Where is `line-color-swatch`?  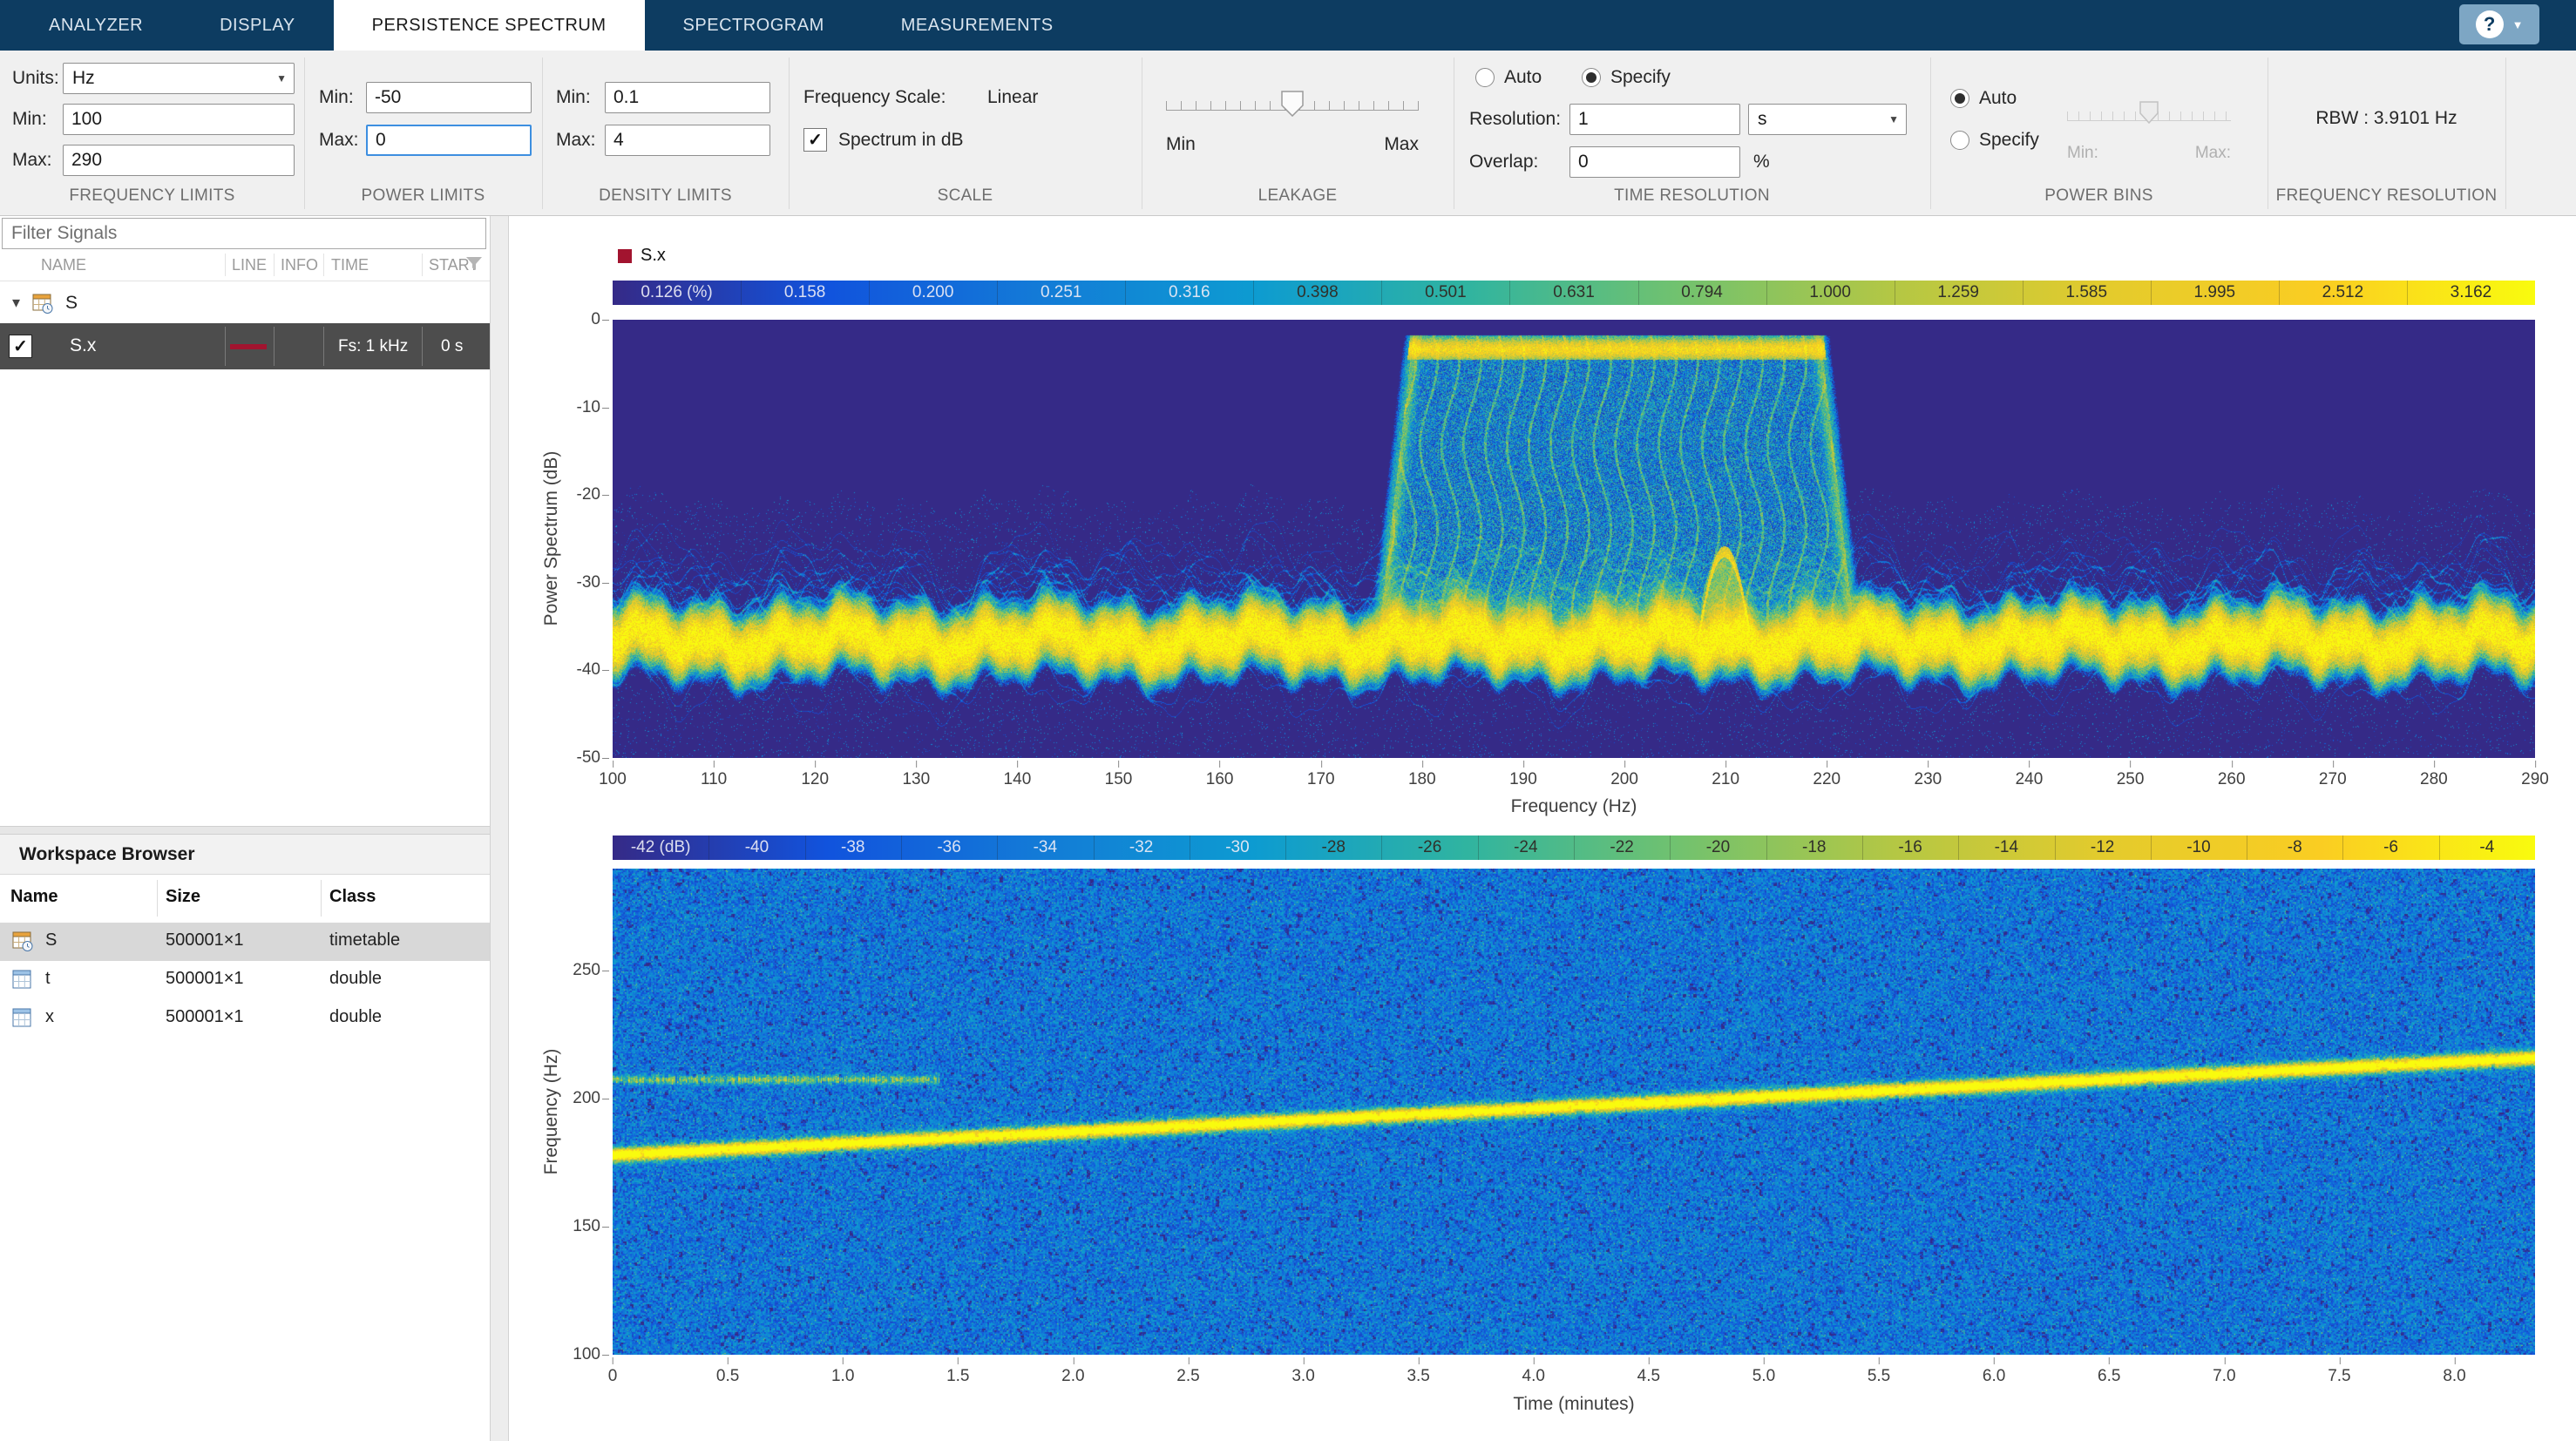 line-color-swatch is located at coordinates (249, 346).